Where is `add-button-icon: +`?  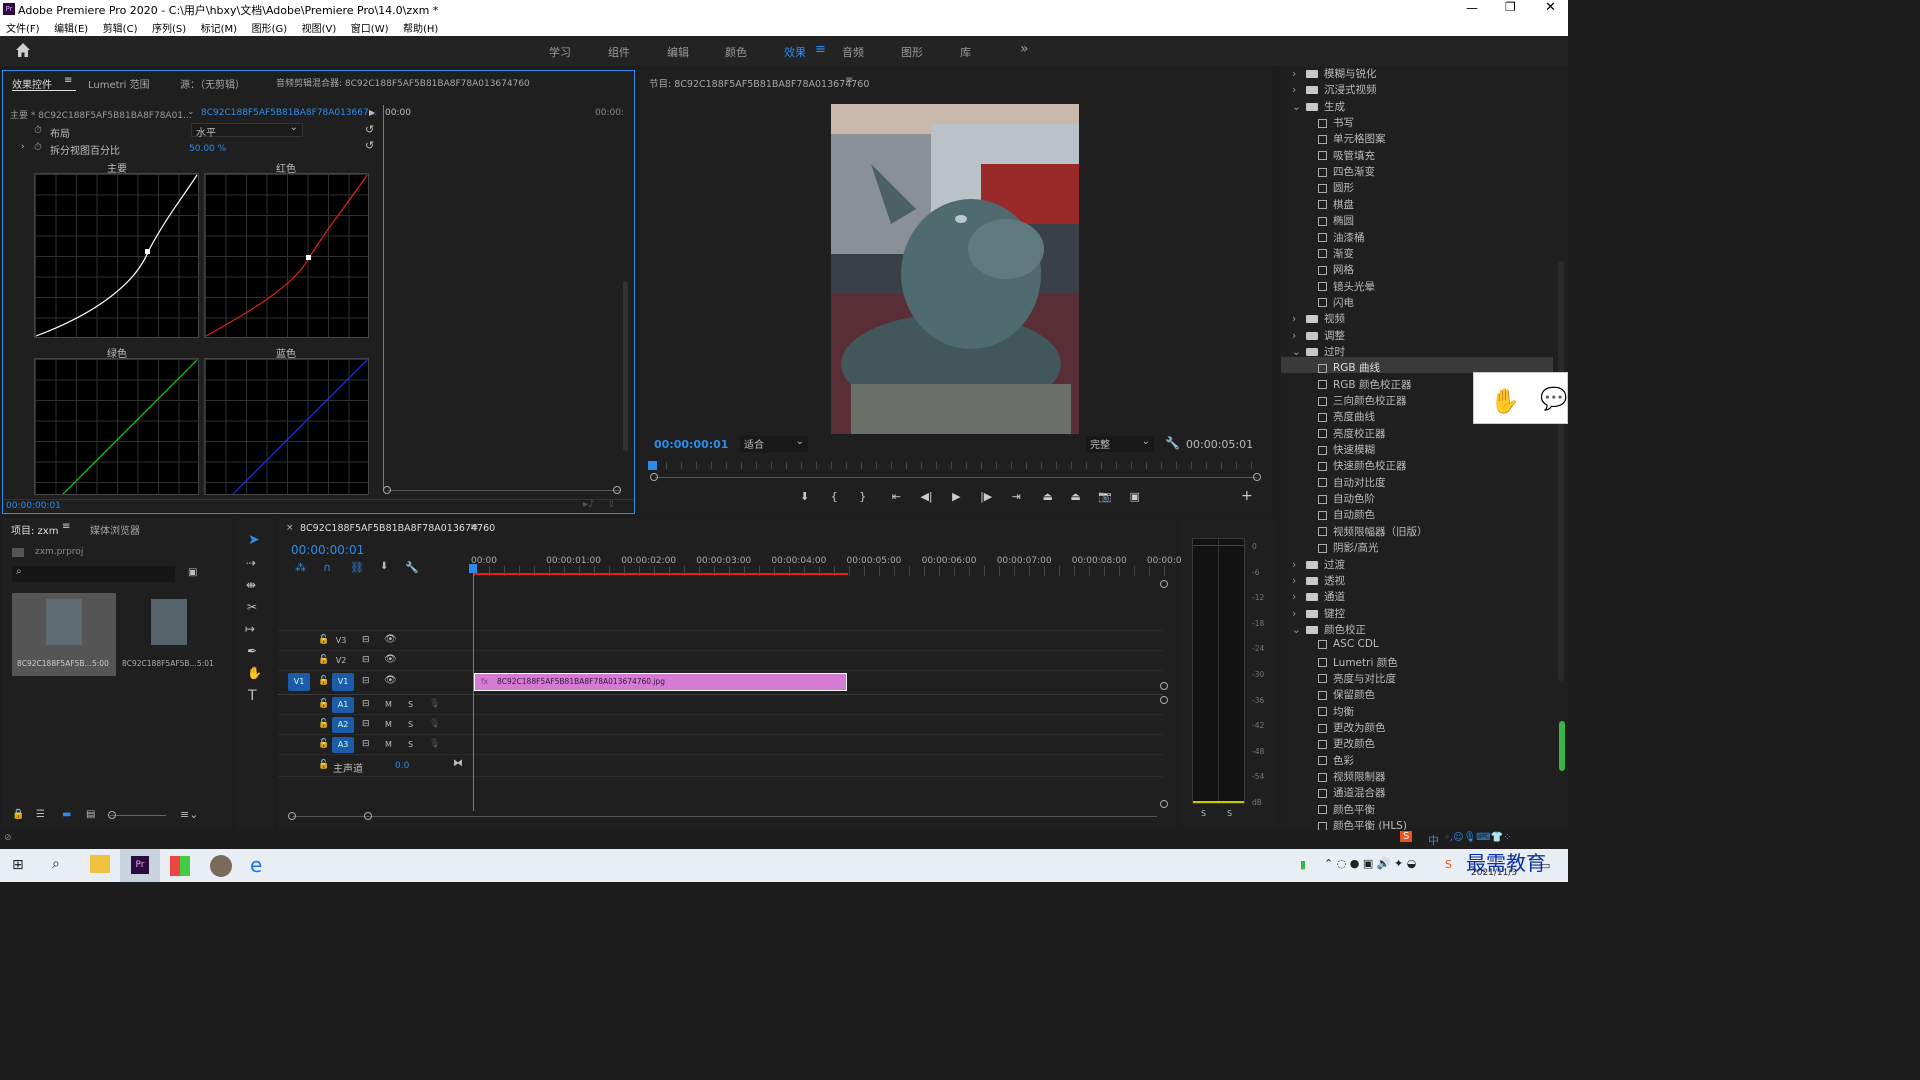
add-button-icon: + is located at coordinates (1247, 496).